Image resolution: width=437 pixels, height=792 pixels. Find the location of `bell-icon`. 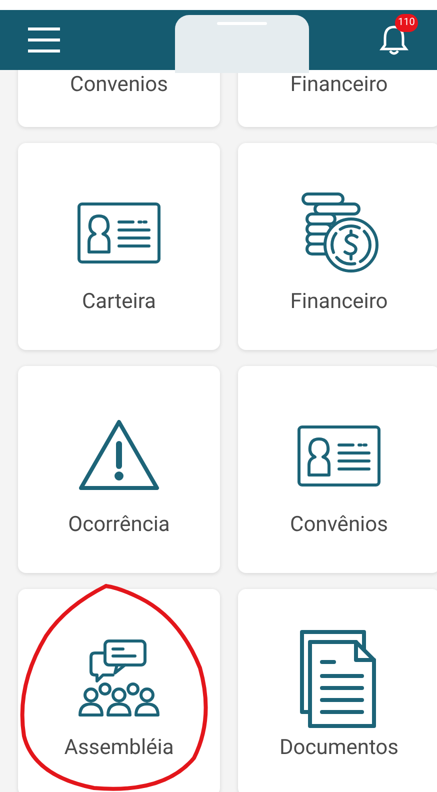

bell-icon is located at coordinates (394, 40).